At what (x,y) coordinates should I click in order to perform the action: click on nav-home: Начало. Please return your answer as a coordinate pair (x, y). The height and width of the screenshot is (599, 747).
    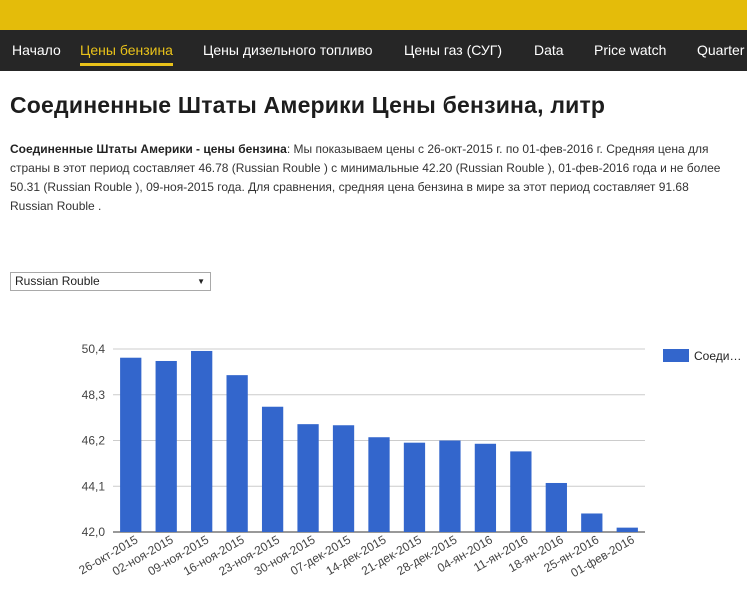
    Looking at the image, I should click on (36, 50).